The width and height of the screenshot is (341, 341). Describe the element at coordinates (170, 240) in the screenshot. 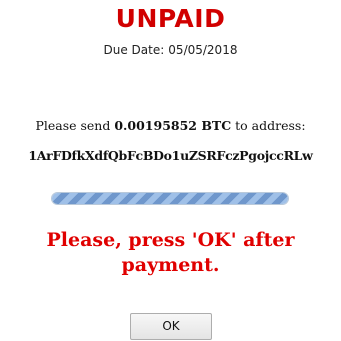

I see `ok-instruction-line-1: Please, press 'OK' after` at that location.